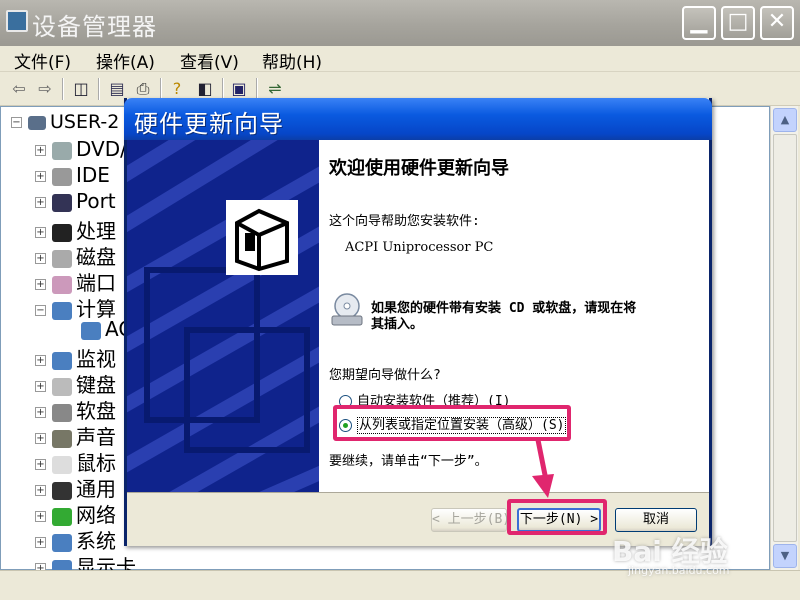 The height and width of the screenshot is (600, 800). I want to click on properties-icon: ▤, so click(117, 89).